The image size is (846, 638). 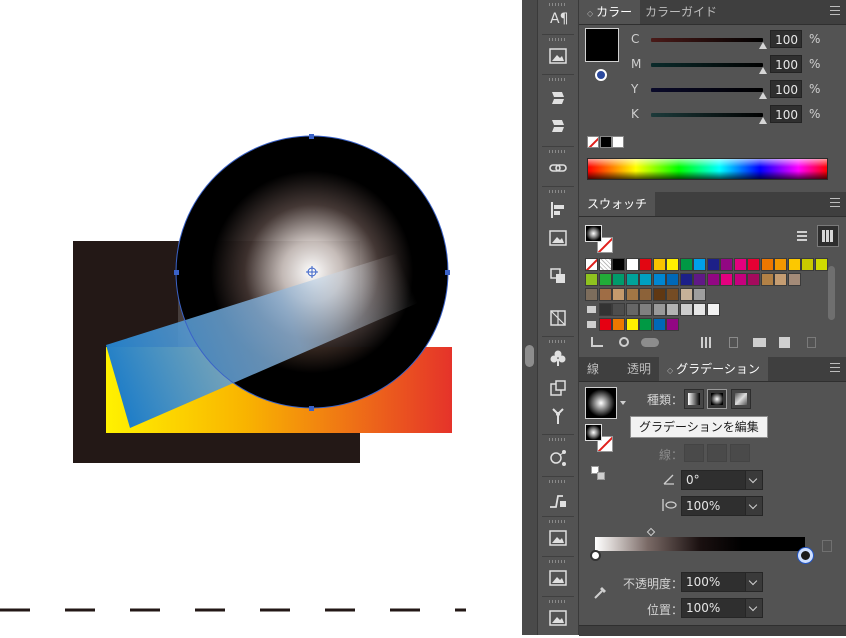 I want to click on swatch-group-icon, so click(x=733, y=342).